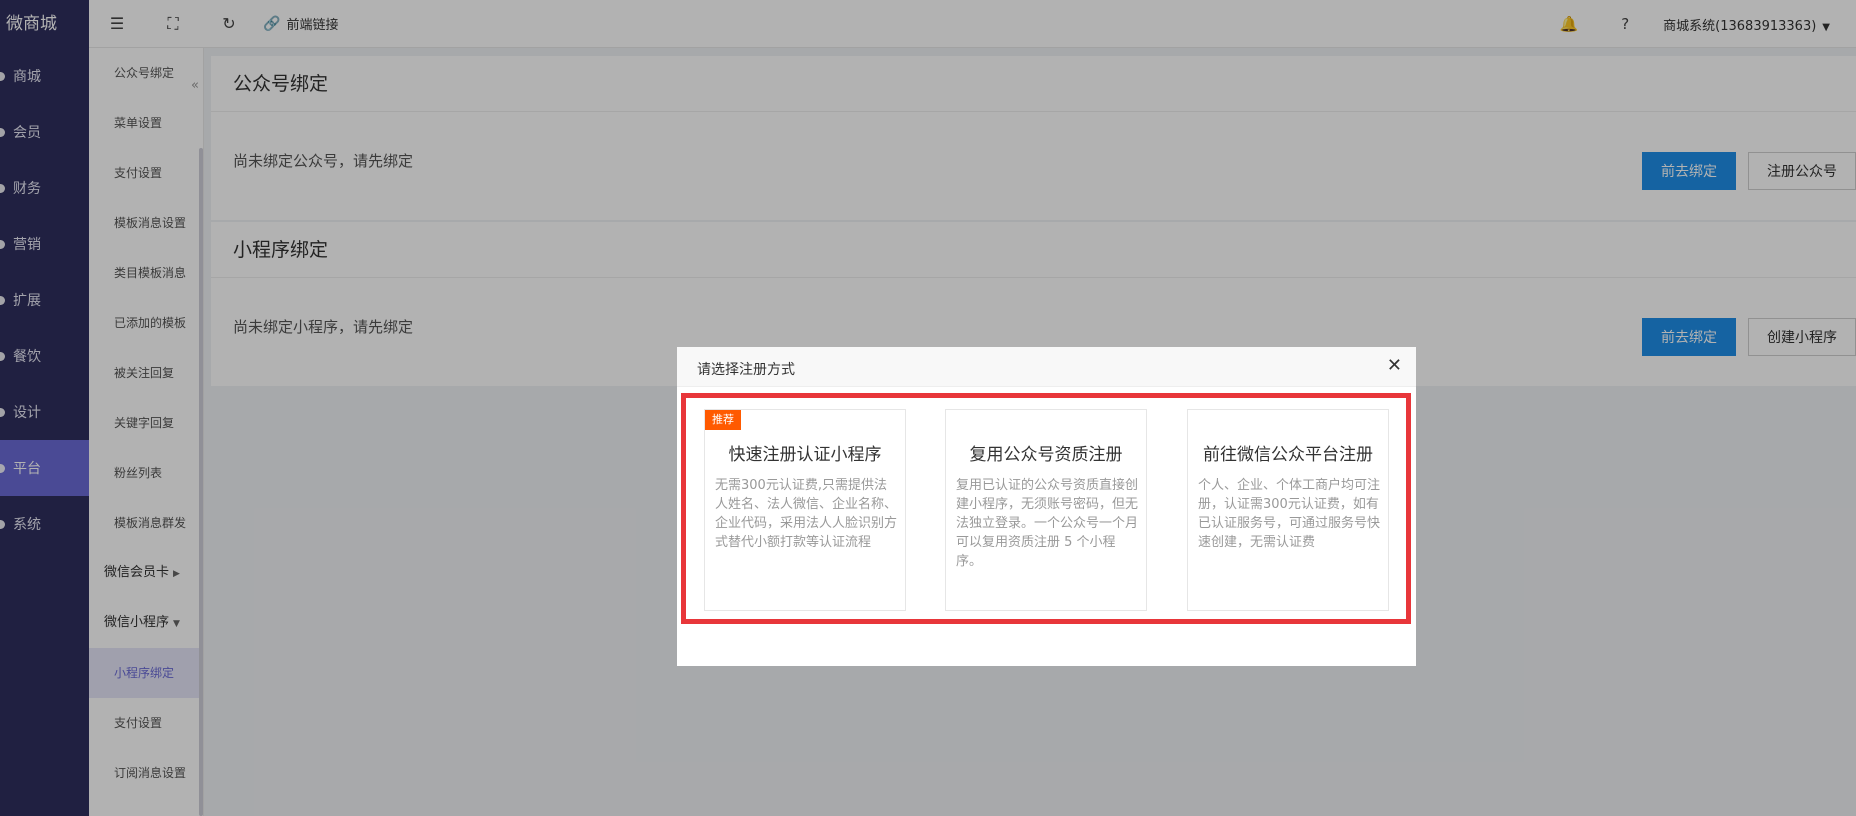 The height and width of the screenshot is (816, 1856). I want to click on recommend-badge: 推荐, so click(723, 420).